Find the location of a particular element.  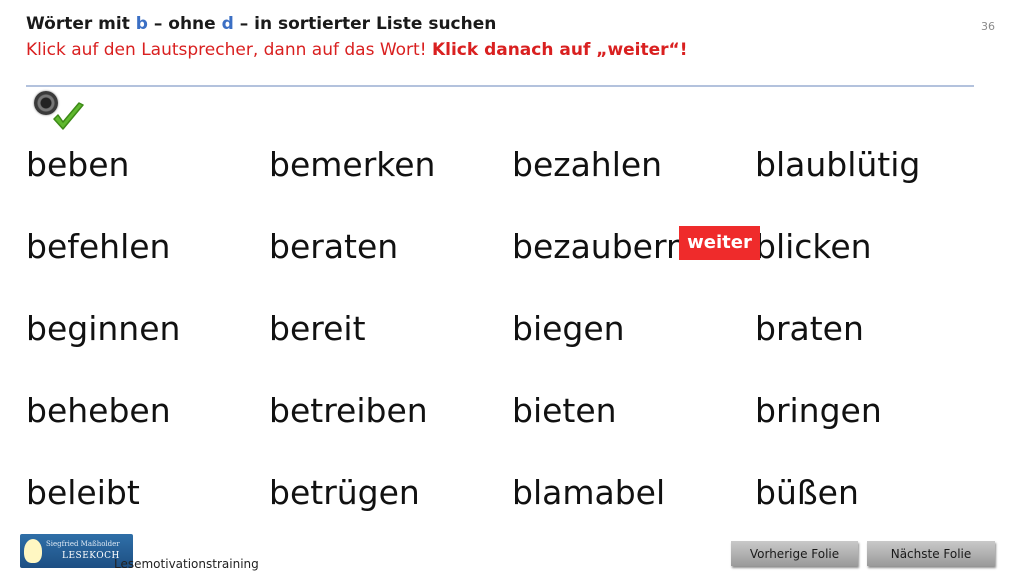

word-item: bereit is located at coordinates (317, 329).